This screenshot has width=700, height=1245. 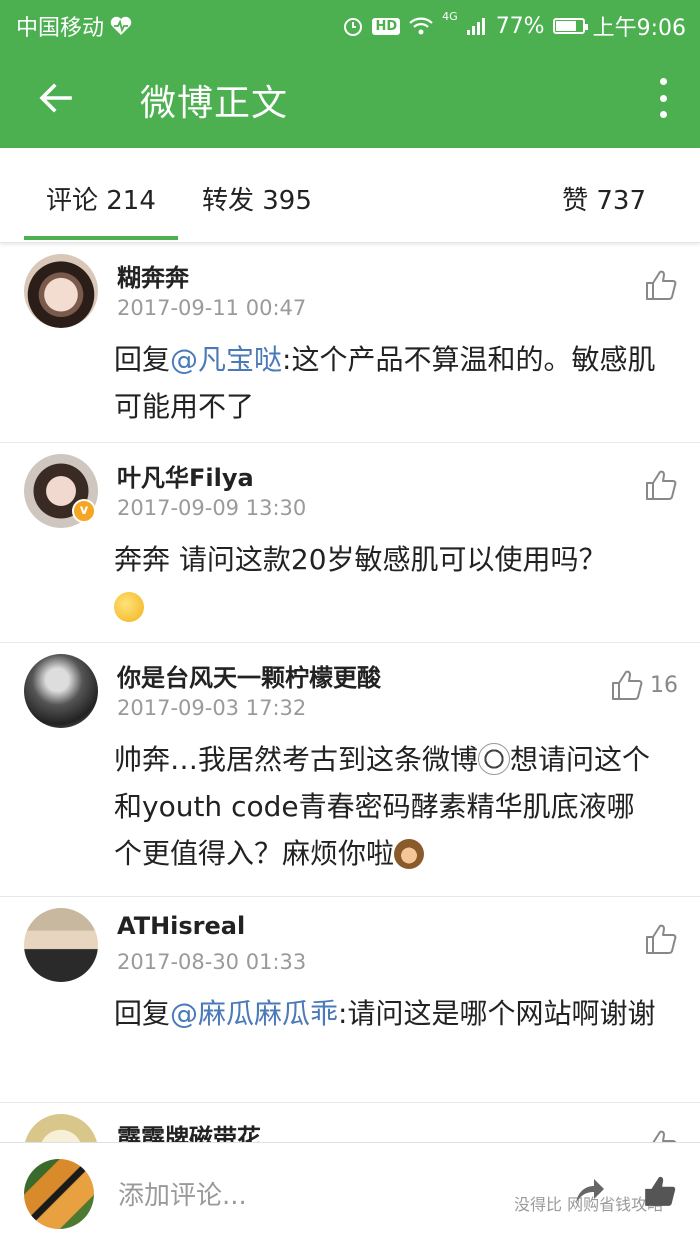 What do you see at coordinates (350, 1123) in the screenshot?
I see `comment-item: 霹霹牌磁带花` at bounding box center [350, 1123].